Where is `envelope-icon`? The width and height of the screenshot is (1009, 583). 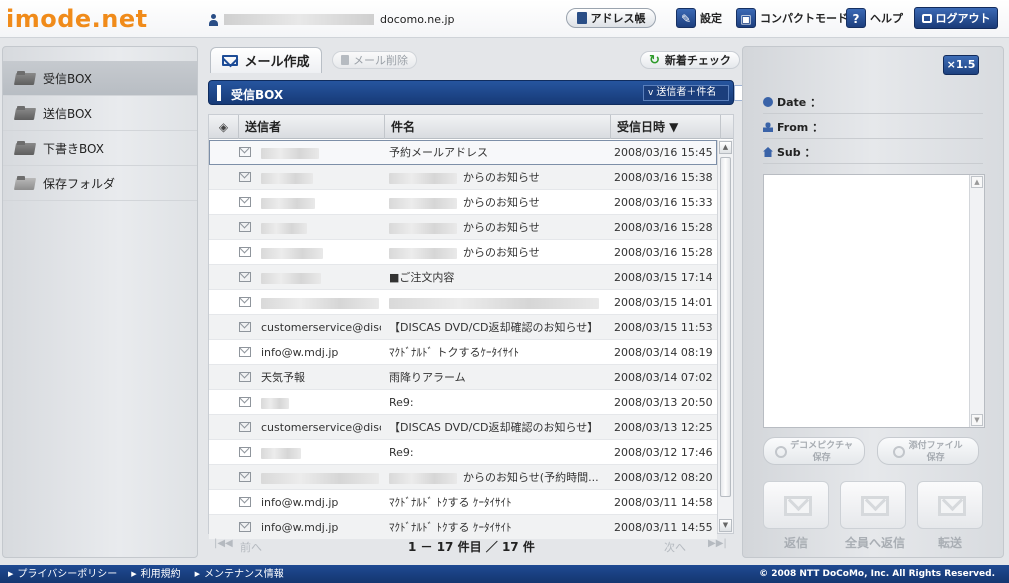 envelope-icon is located at coordinates (230, 60).